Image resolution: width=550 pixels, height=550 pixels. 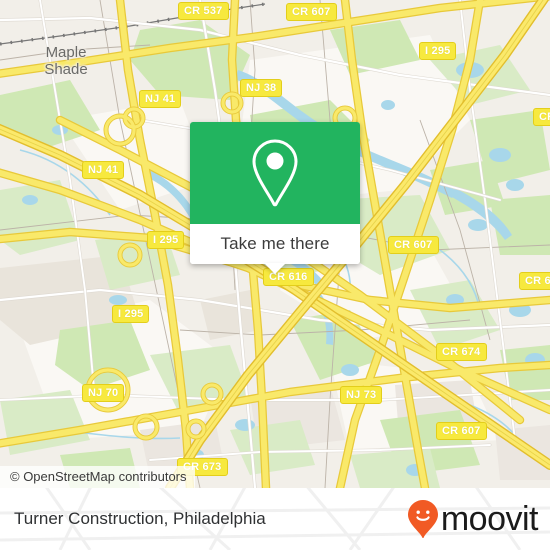 I want to click on road-shield: NJ 73, so click(x=361, y=395).